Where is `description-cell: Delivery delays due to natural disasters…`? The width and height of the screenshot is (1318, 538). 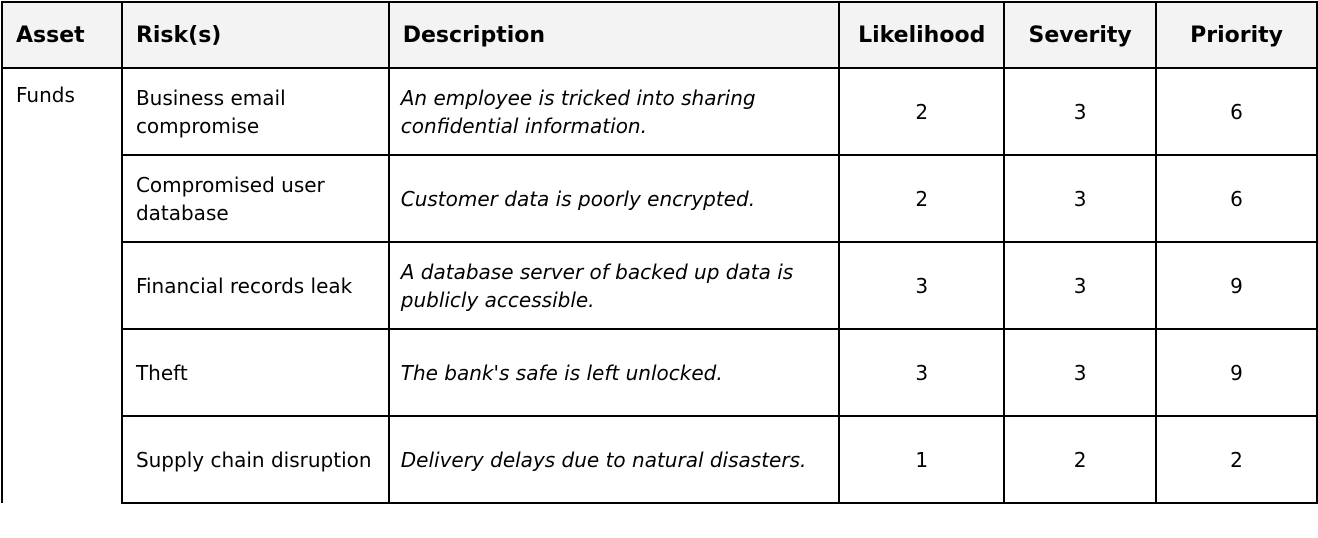 description-cell: Delivery delays due to natural disasters… is located at coordinates (614, 459).